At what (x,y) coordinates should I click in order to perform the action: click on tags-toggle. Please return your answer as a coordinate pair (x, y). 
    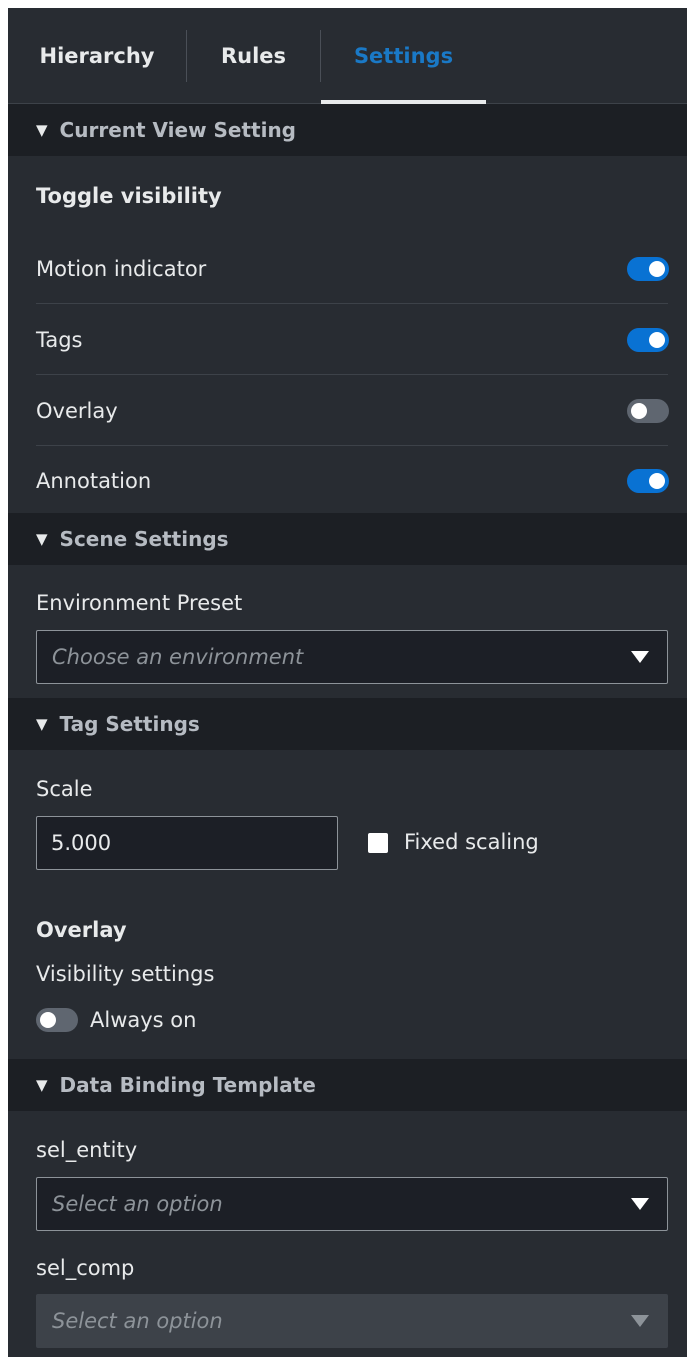
    Looking at the image, I should click on (648, 340).